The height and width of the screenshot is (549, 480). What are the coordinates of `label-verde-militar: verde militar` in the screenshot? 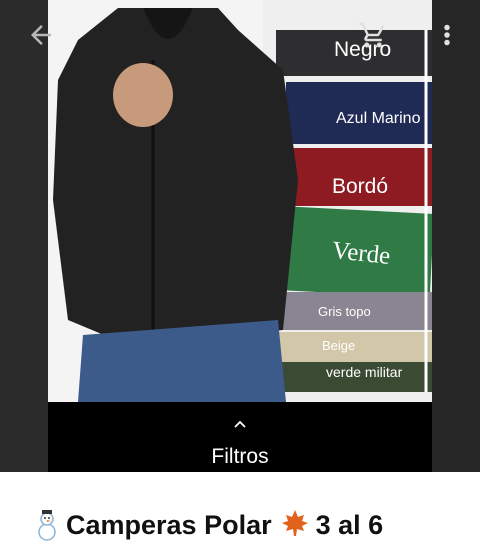 It's located at (364, 372).